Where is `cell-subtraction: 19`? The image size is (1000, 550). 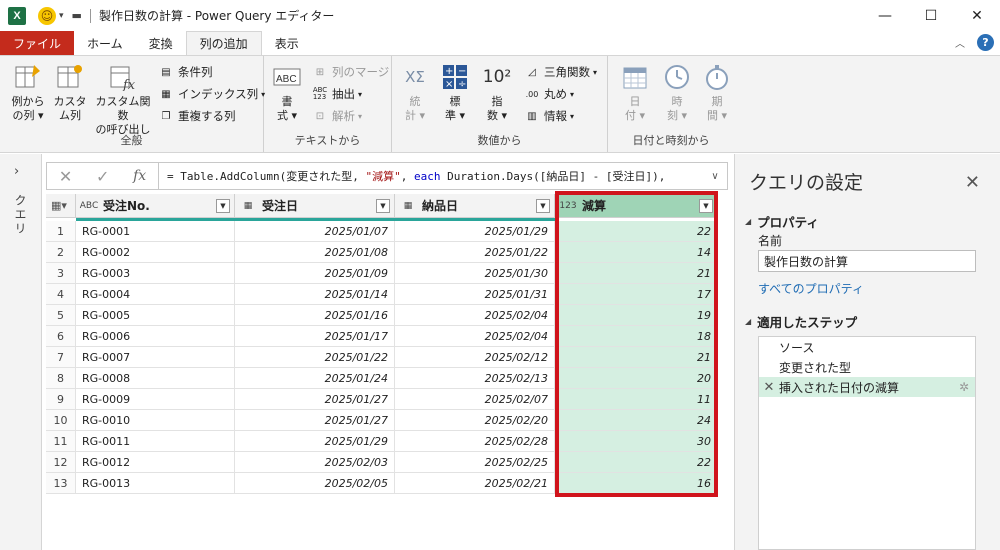 cell-subtraction: 19 is located at coordinates (636, 315).